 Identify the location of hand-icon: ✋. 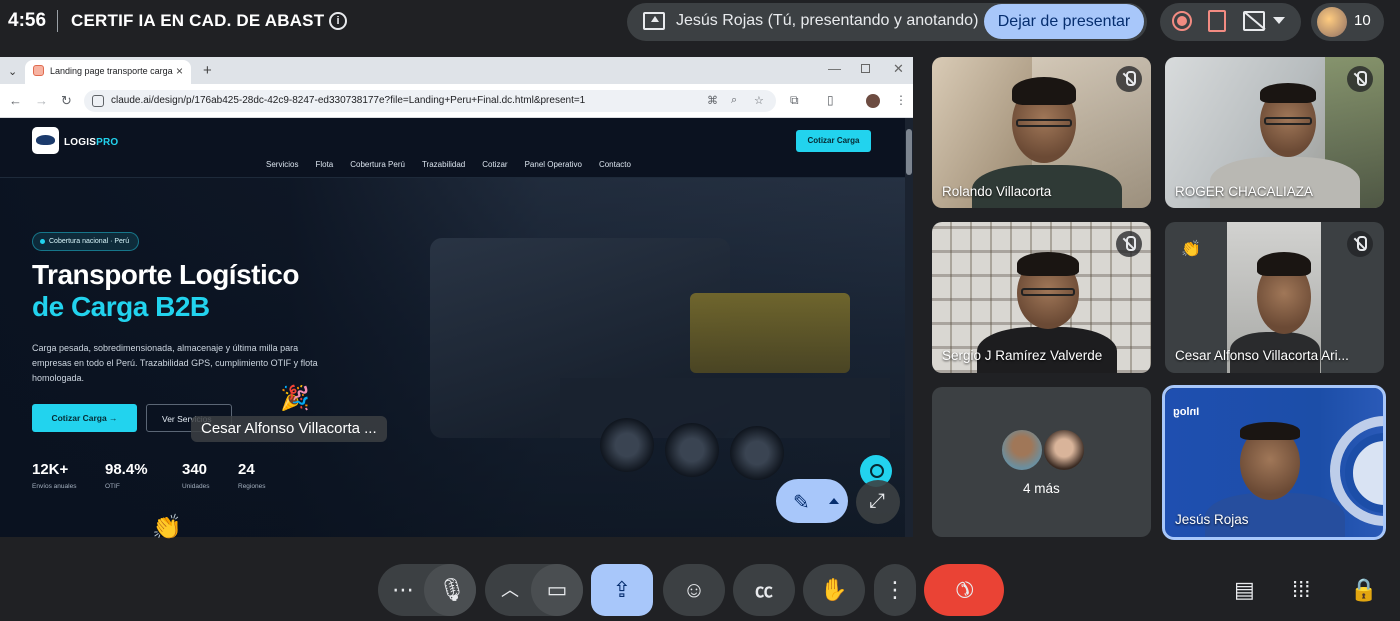
(834, 589).